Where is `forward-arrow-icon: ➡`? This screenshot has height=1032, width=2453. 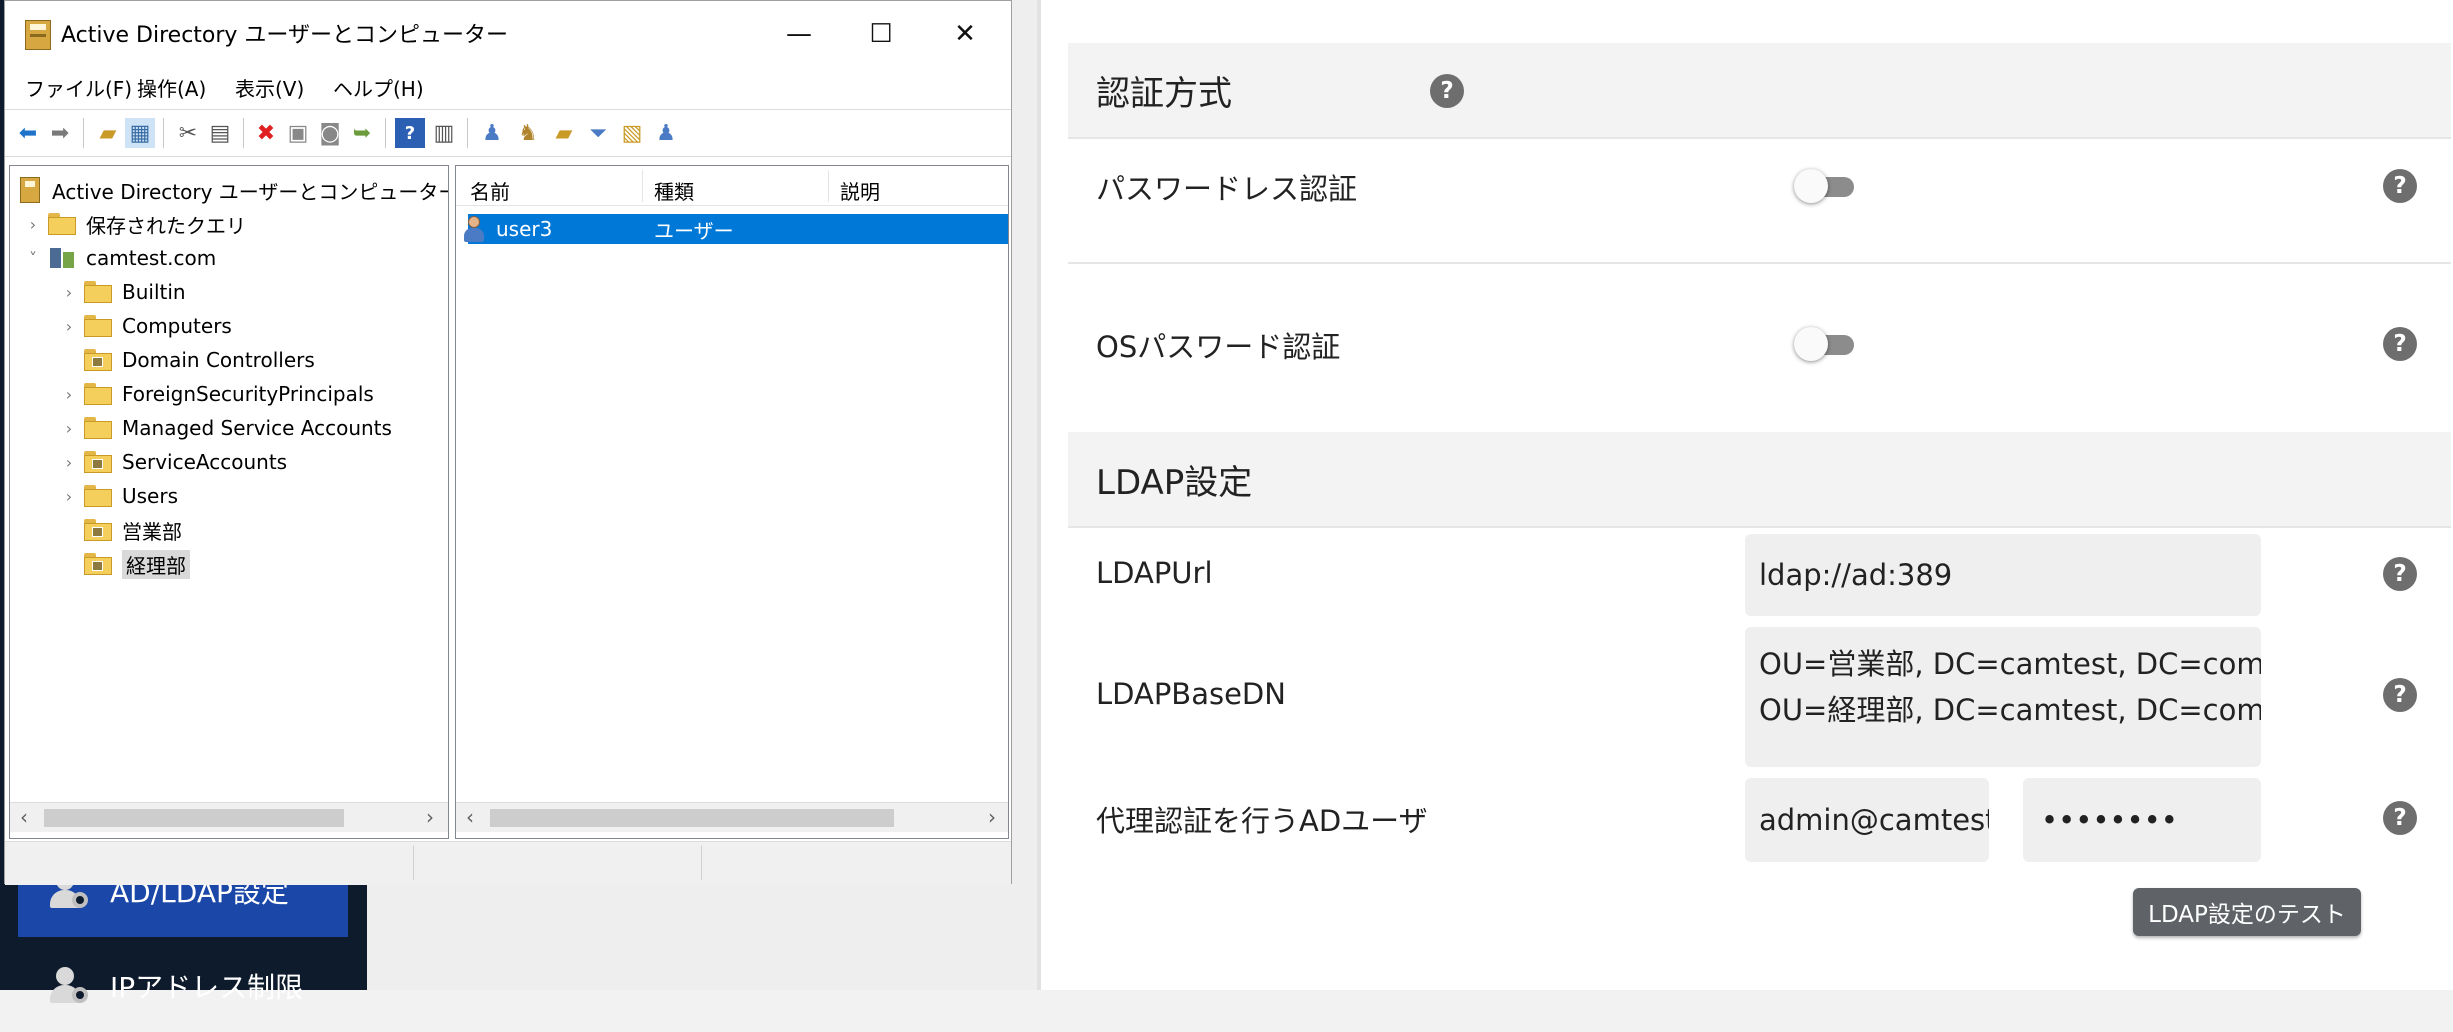 forward-arrow-icon: ➡ is located at coordinates (60, 133).